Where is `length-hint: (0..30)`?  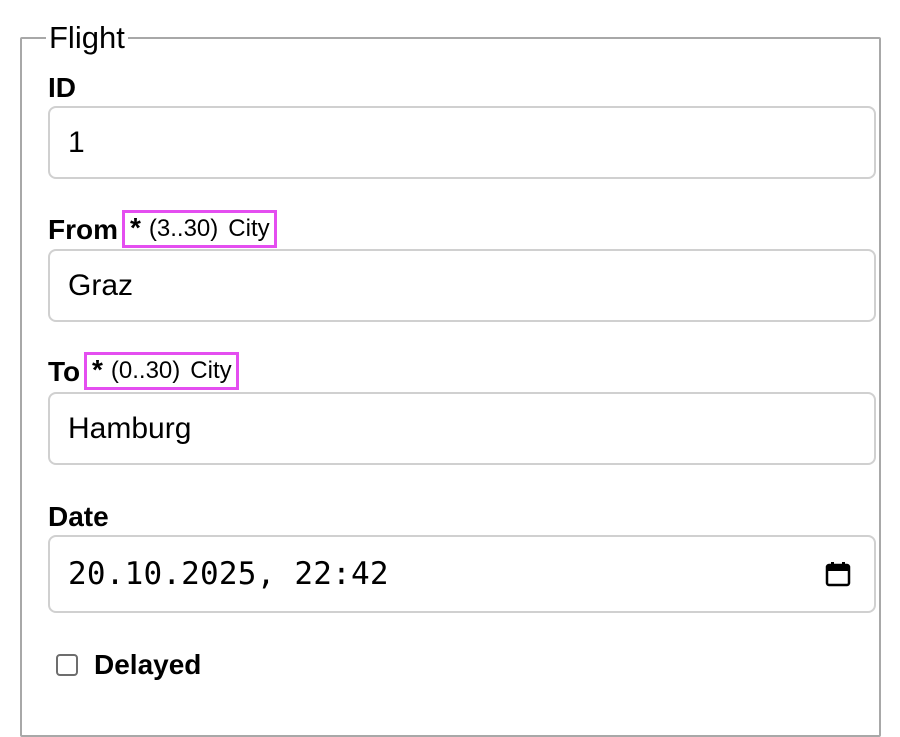 length-hint: (0..30) is located at coordinates (145, 370).